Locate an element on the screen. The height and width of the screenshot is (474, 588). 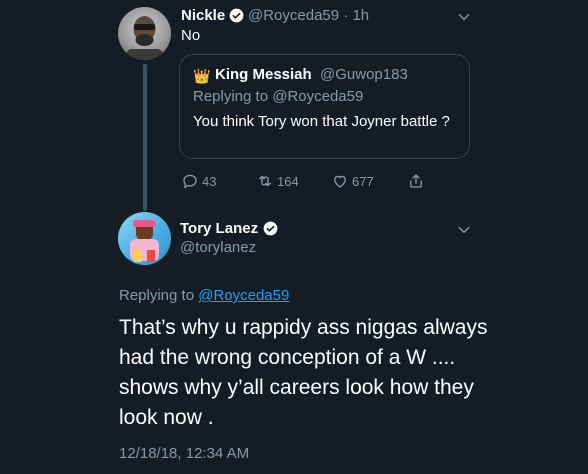
thread-connector-line is located at coordinates (145, 137).